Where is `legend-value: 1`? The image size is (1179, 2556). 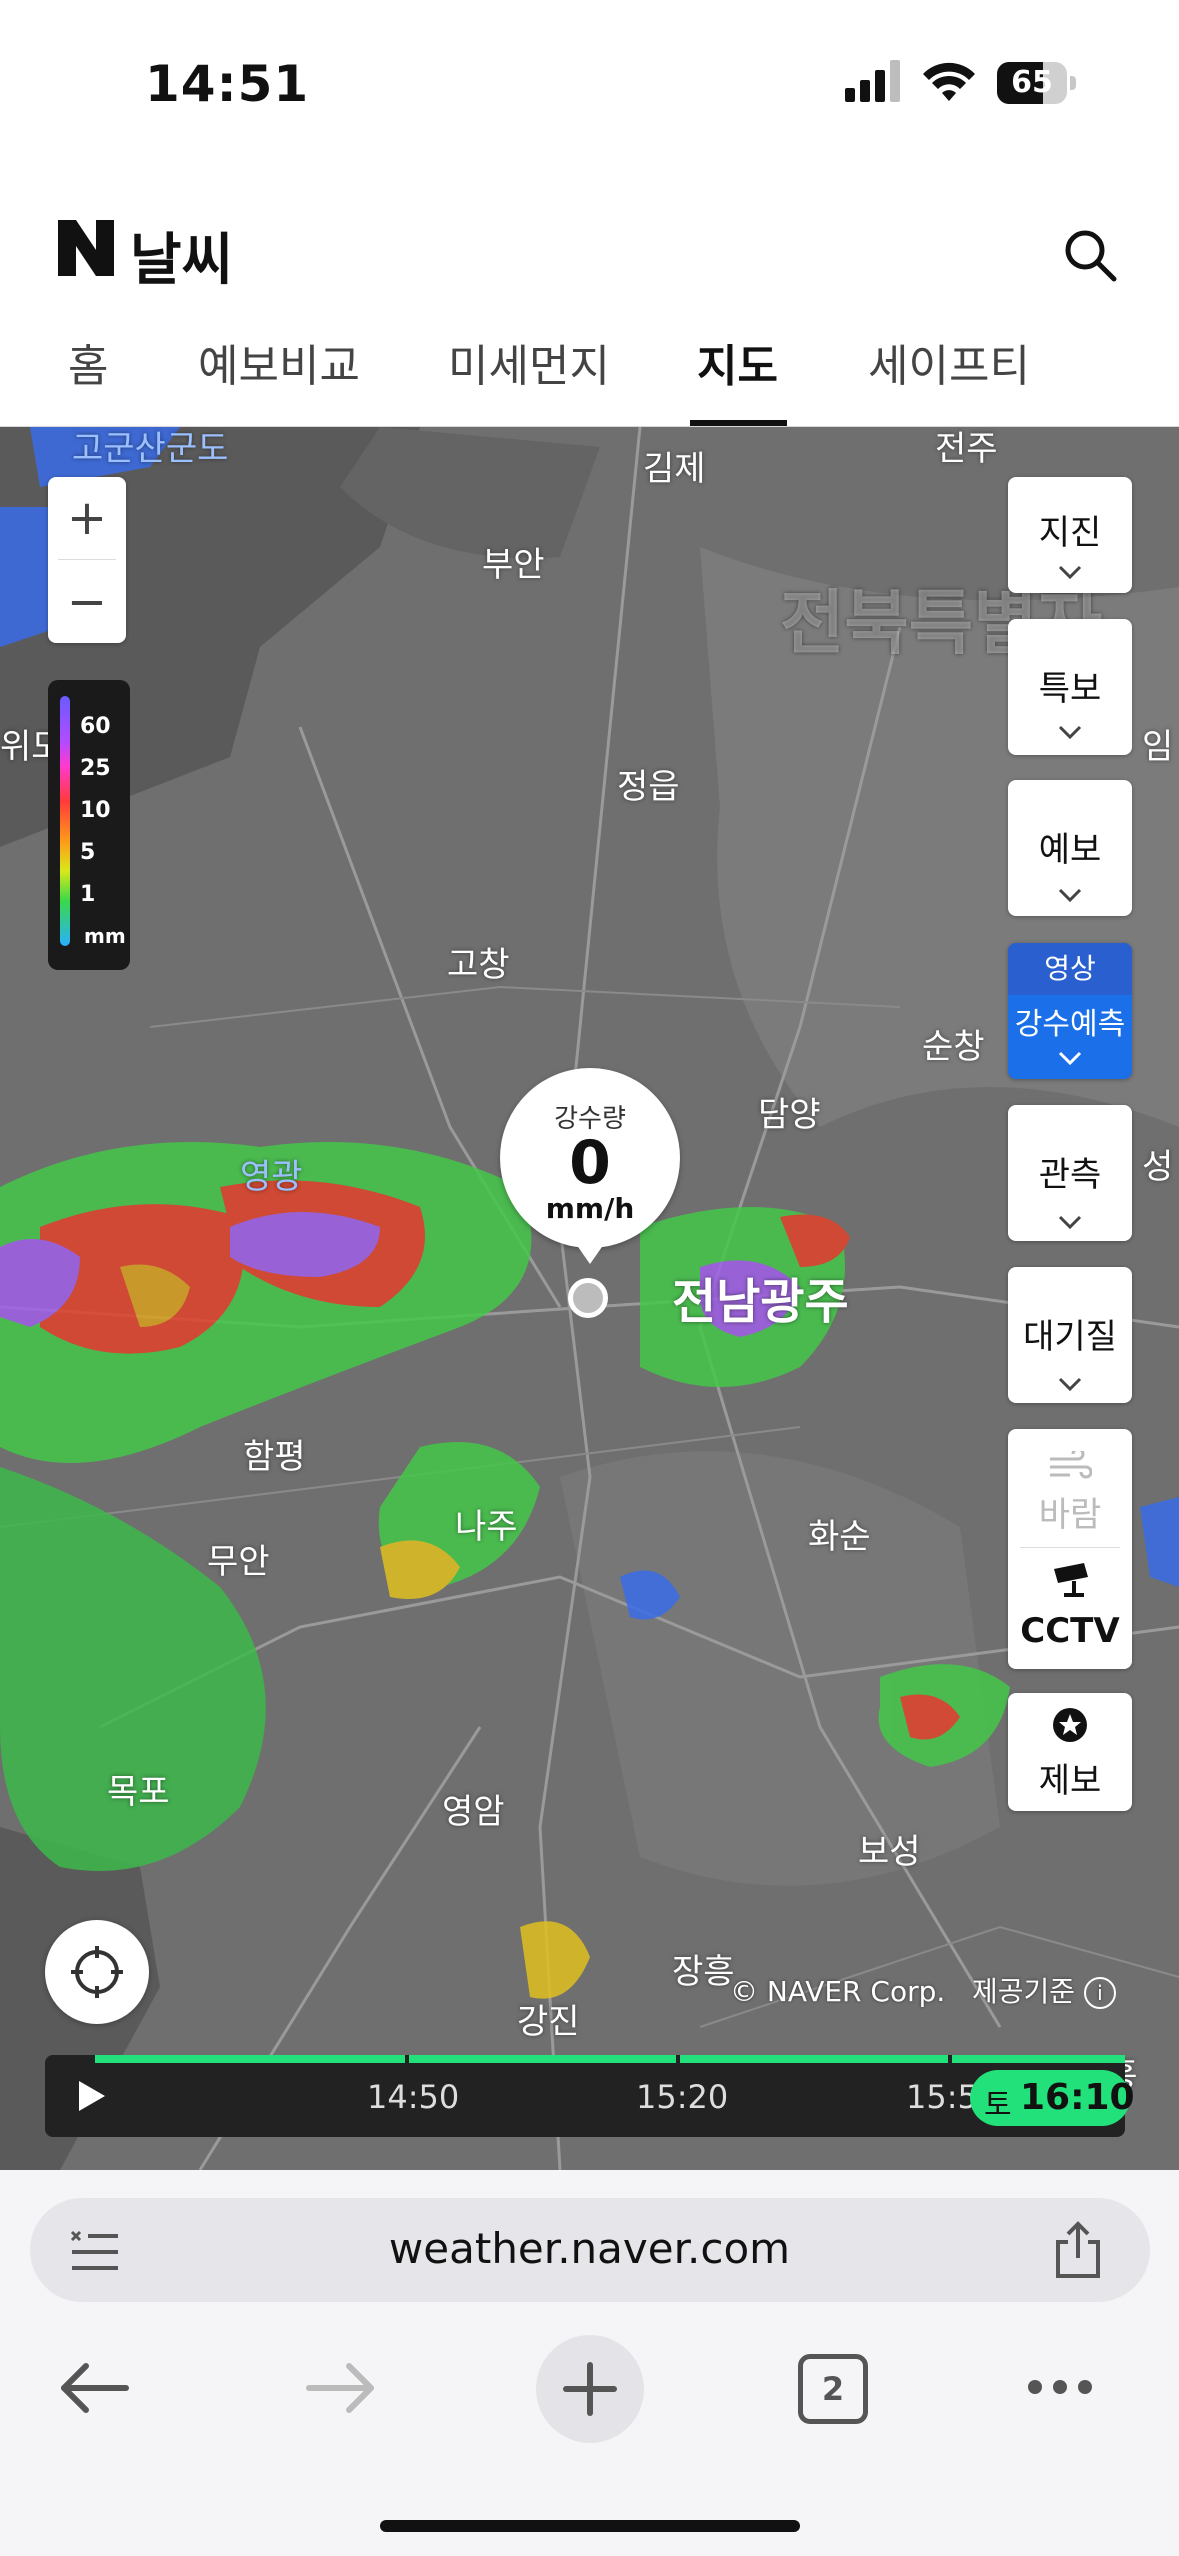 legend-value: 1 is located at coordinates (88, 894).